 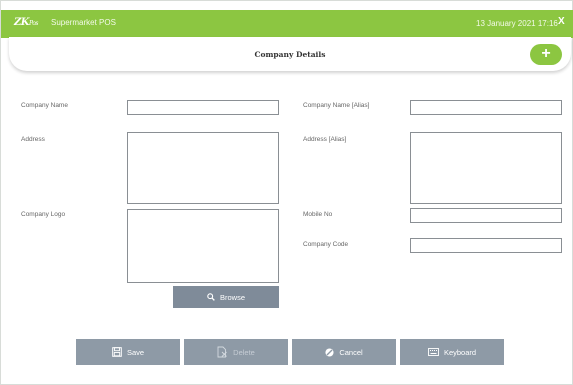 I want to click on cancel-icon, so click(x=329, y=352).